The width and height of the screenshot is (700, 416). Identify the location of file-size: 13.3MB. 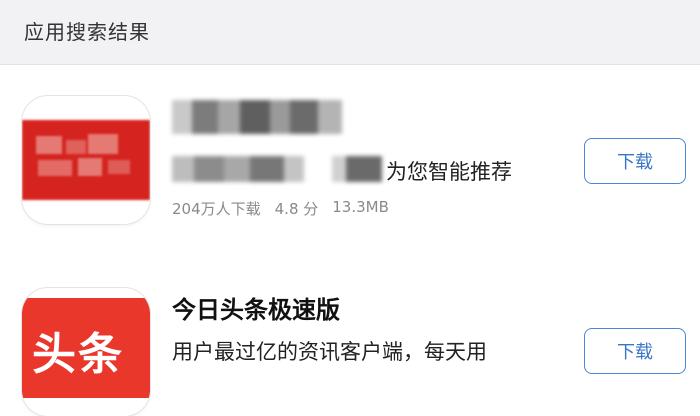
(360, 207).